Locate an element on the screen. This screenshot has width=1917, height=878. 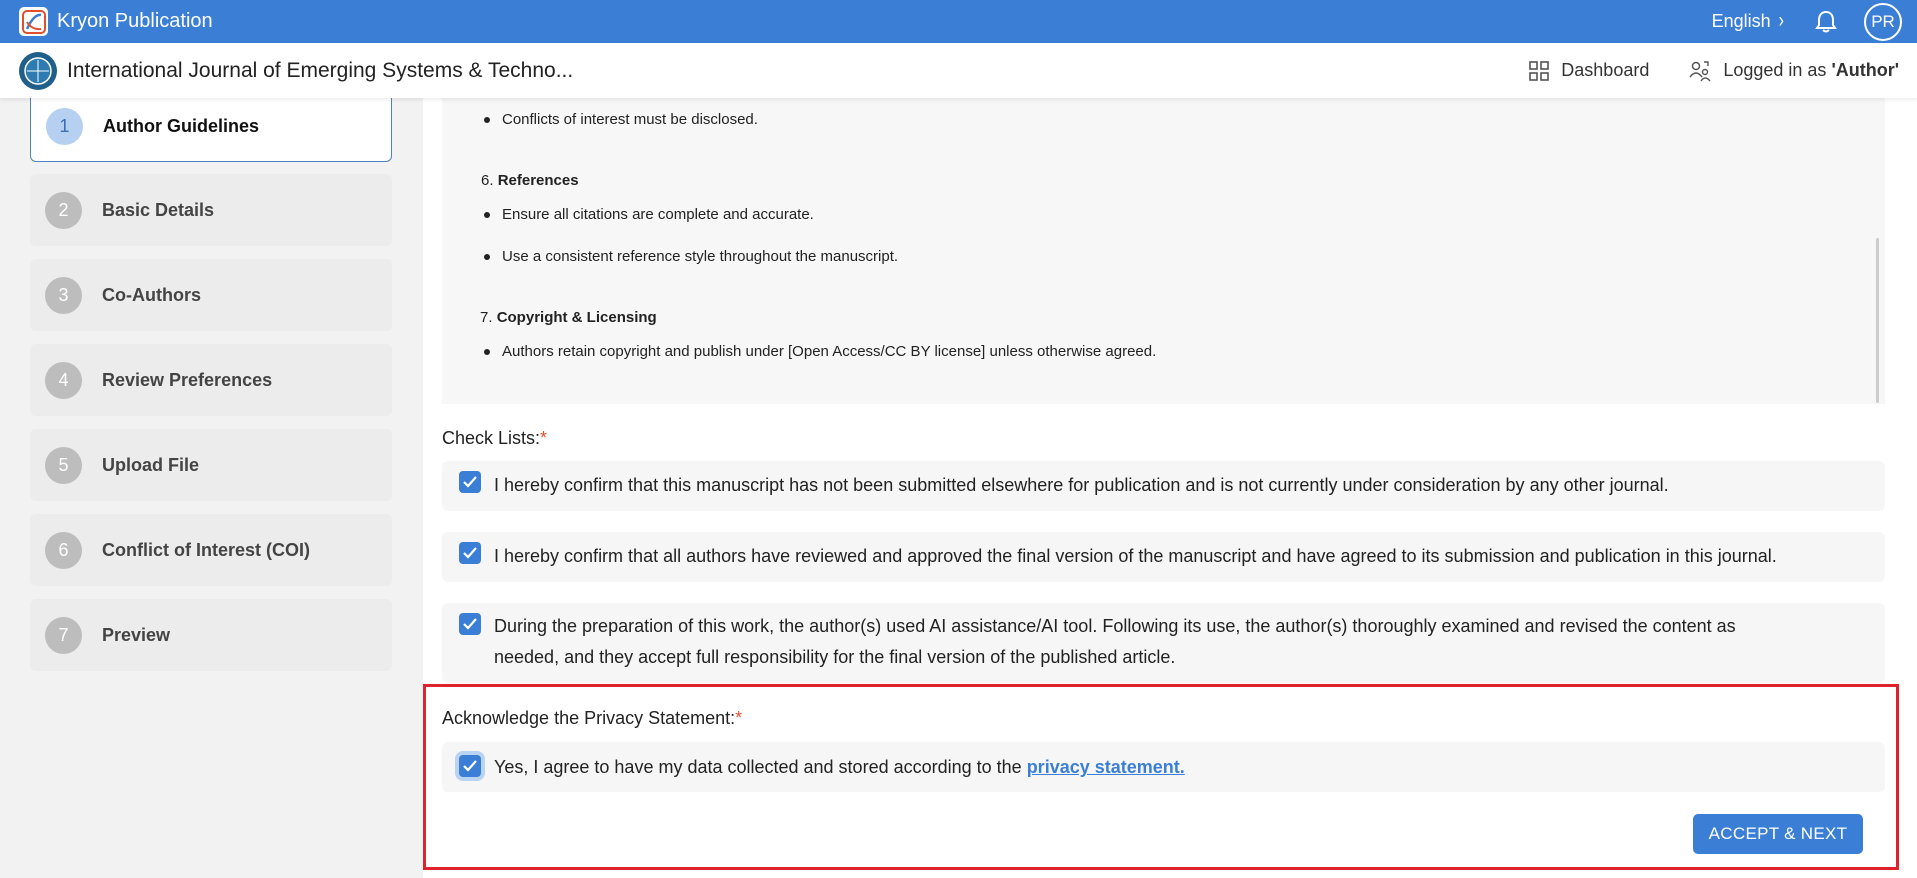
step-preview: 7 Preview is located at coordinates (211, 635).